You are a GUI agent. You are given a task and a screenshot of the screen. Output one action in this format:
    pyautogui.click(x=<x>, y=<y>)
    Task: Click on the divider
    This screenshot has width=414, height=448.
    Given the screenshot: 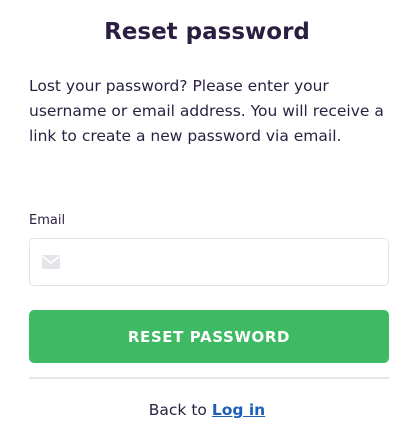 What is the action you would take?
    pyautogui.click(x=209, y=378)
    